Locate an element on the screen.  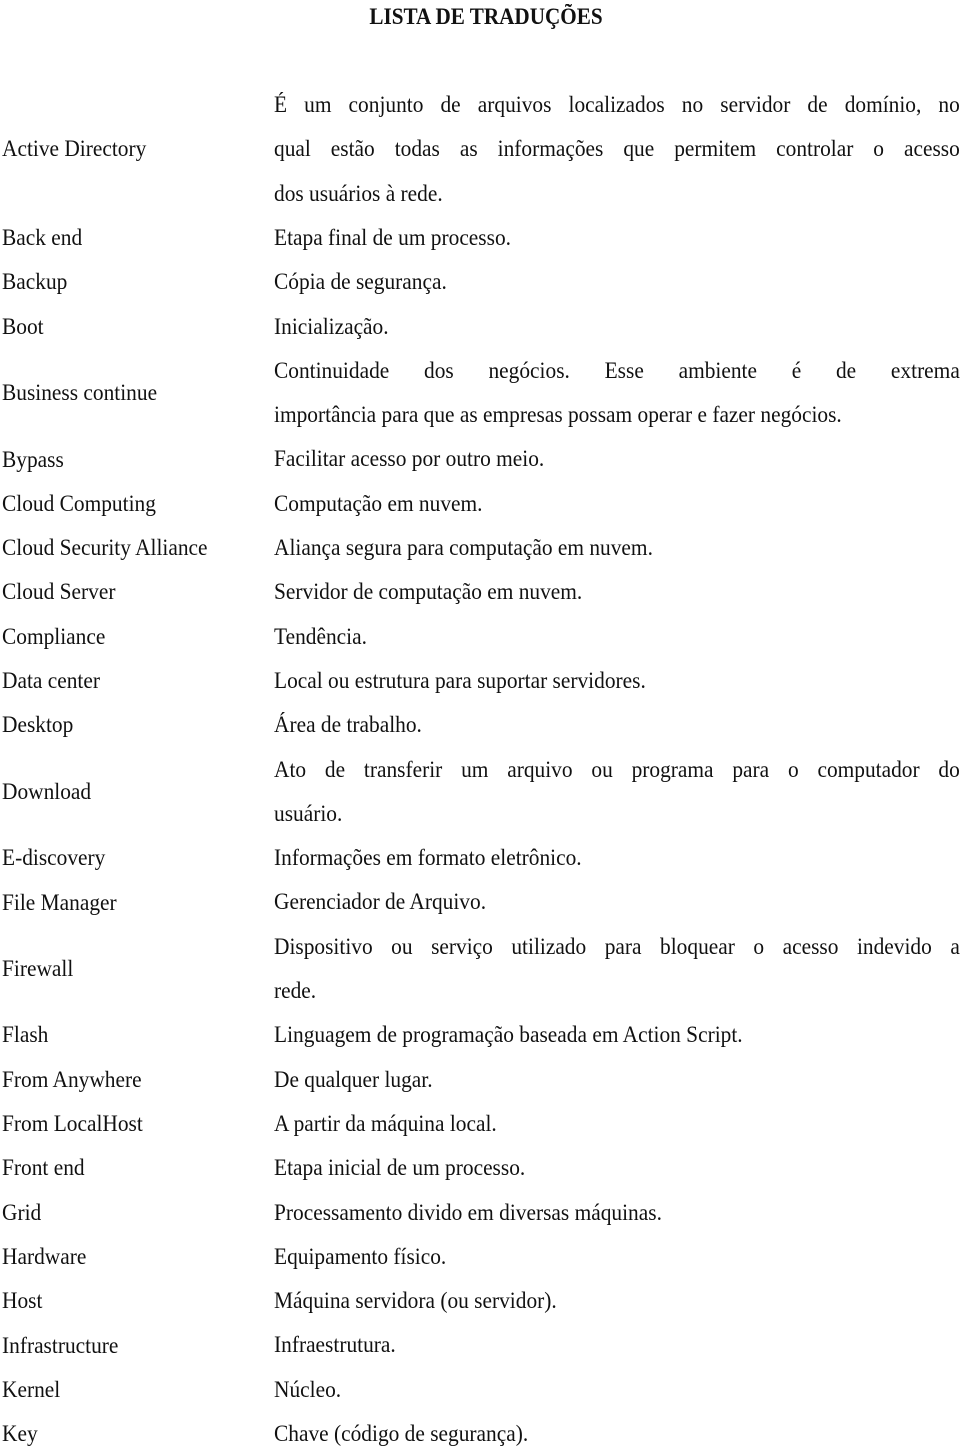
glossary-term: Active Directory is located at coordinates (74, 149).